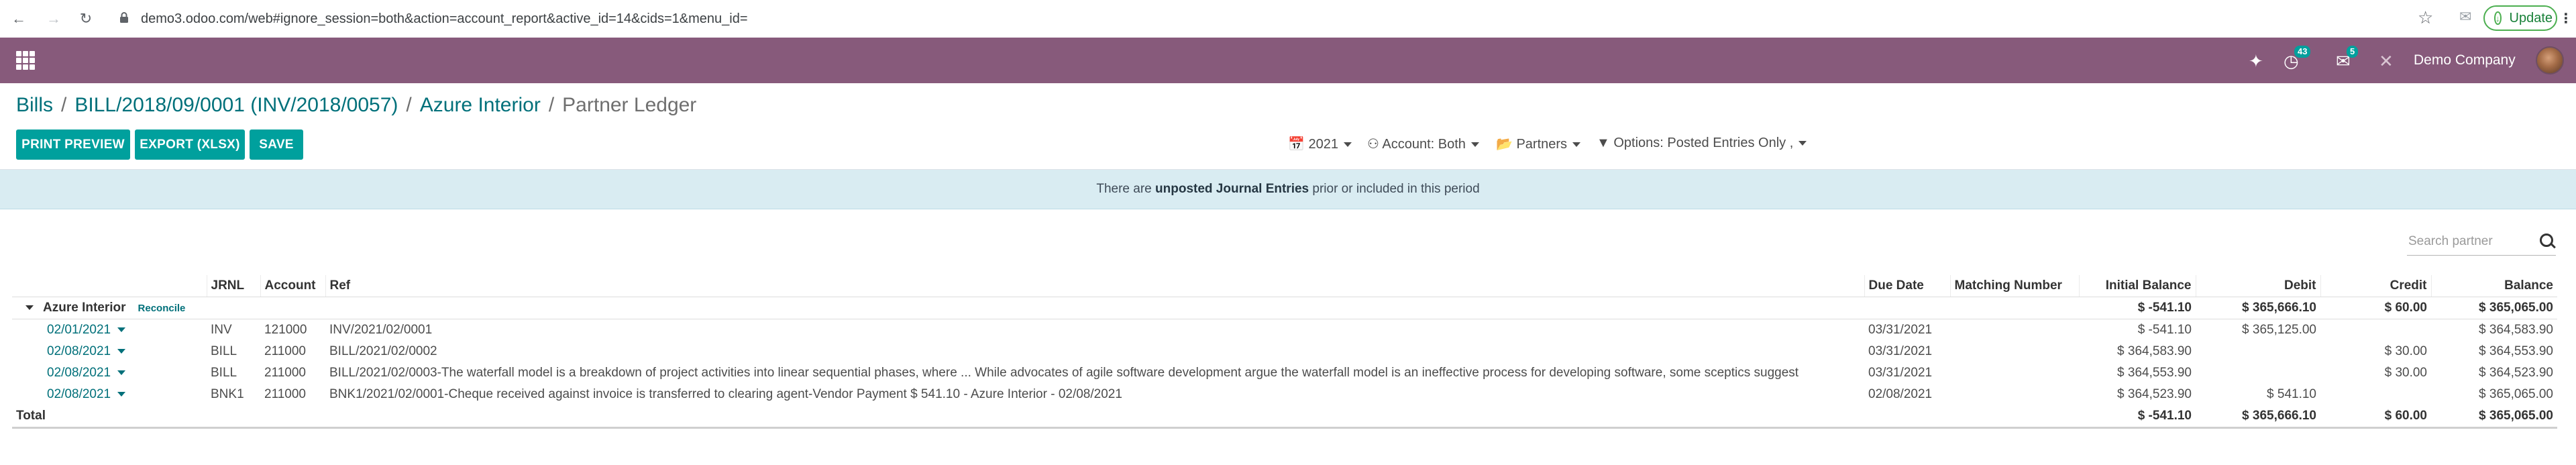  What do you see at coordinates (53, 18) in the screenshot?
I see `forward-arrow-icon: →` at bounding box center [53, 18].